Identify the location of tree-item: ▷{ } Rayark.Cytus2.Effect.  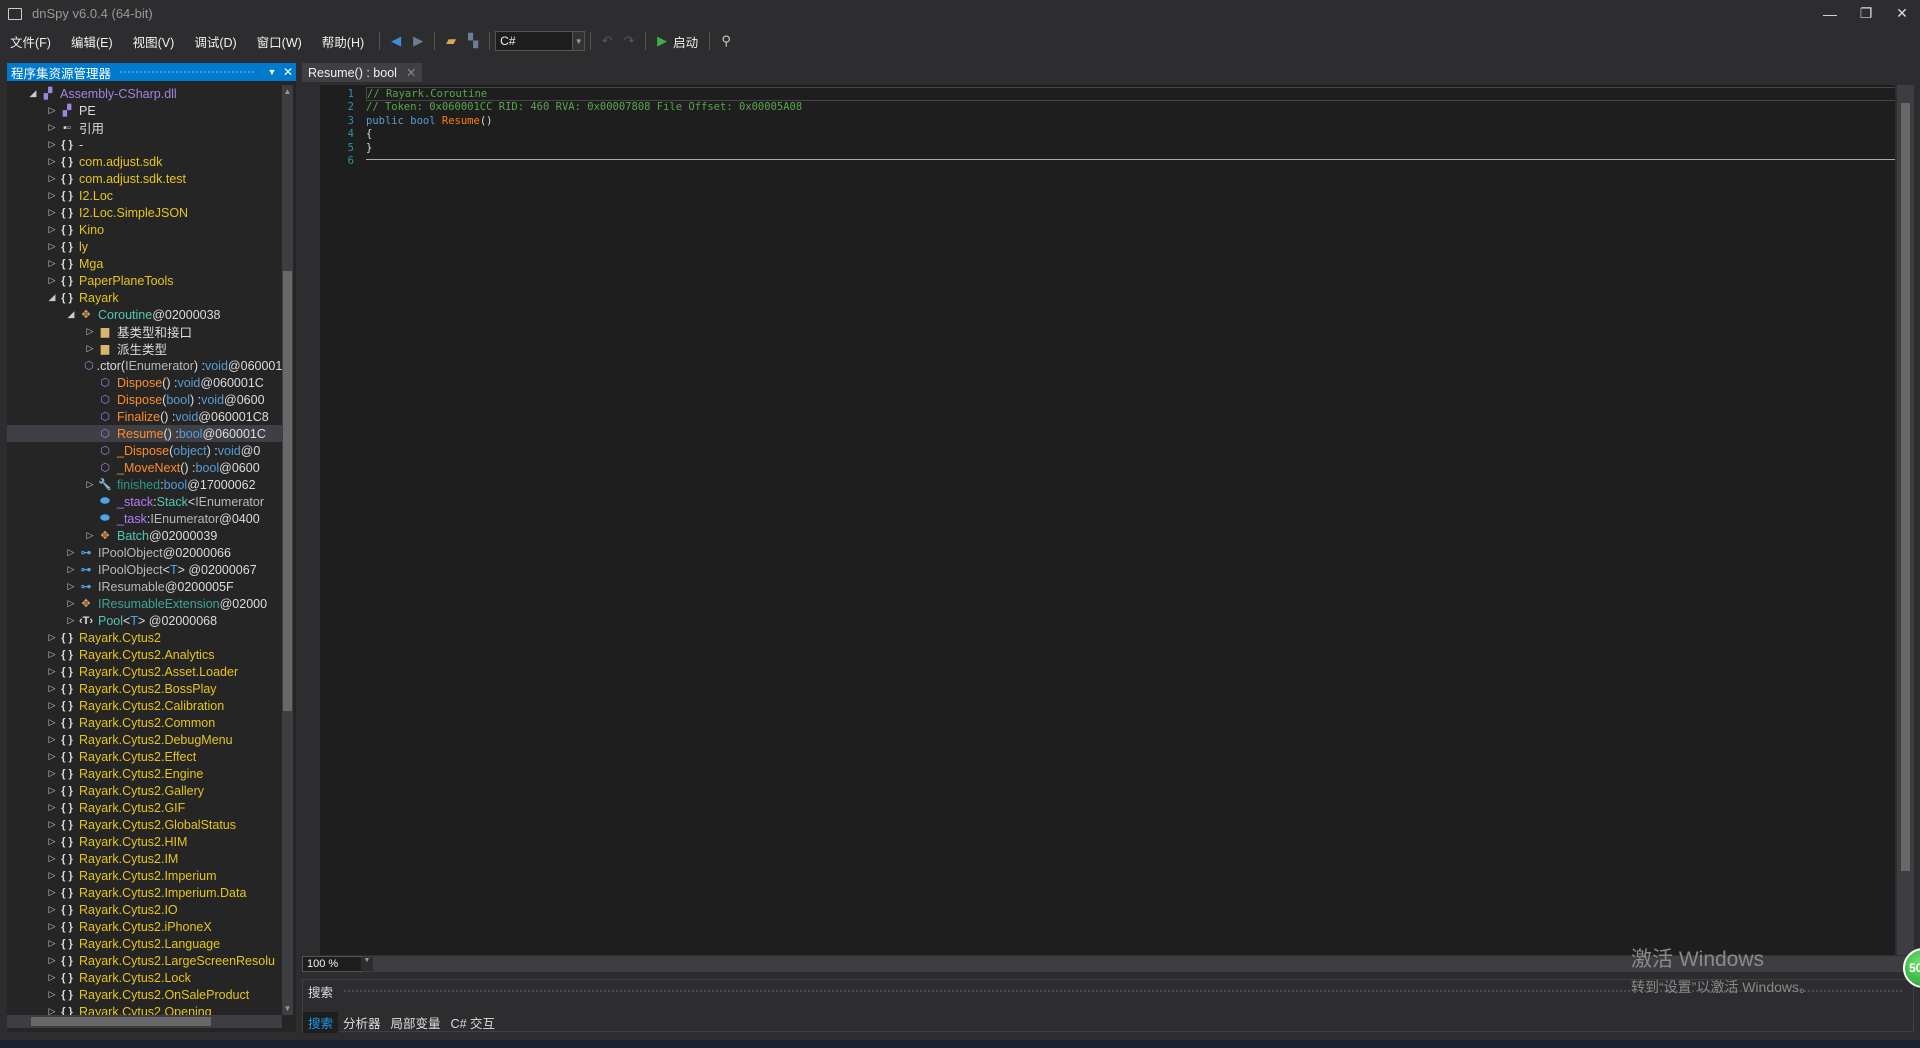
(144, 756).